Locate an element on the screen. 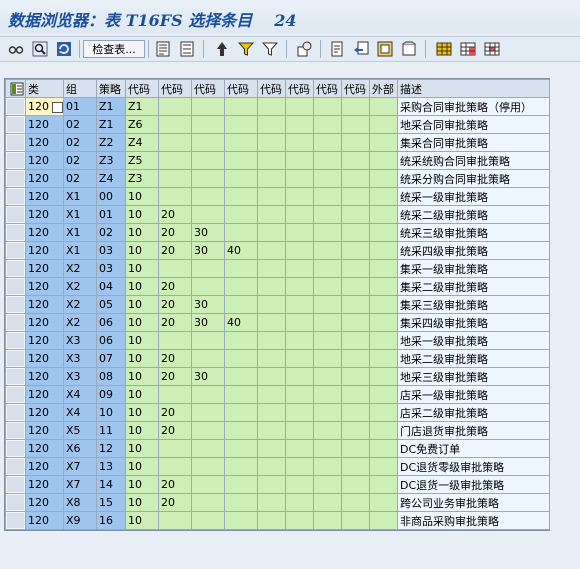 The height and width of the screenshot is (569, 580). table-row: 120 01 Z1 Z1 采购合同审批策略（停用） is located at coordinates (277, 106).